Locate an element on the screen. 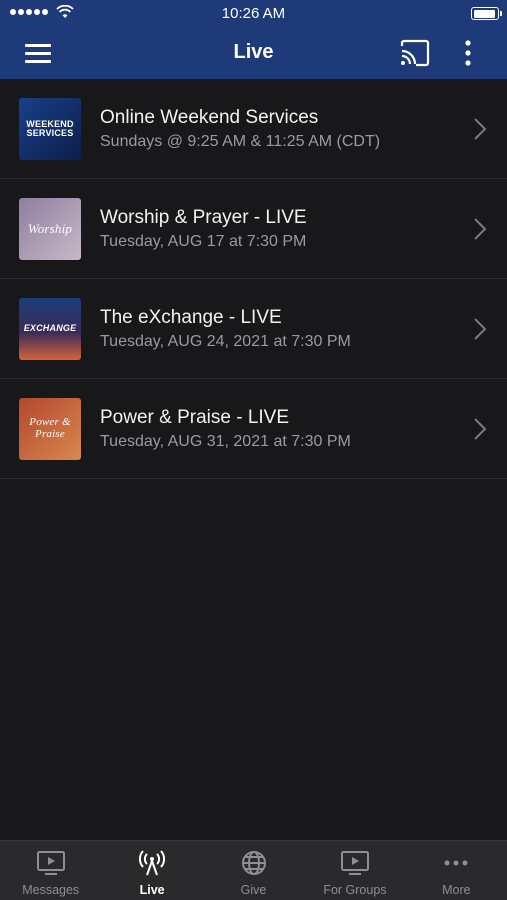 The height and width of the screenshot is (900, 507). event-thumbnail: EXCHANGE is located at coordinates (50, 329).